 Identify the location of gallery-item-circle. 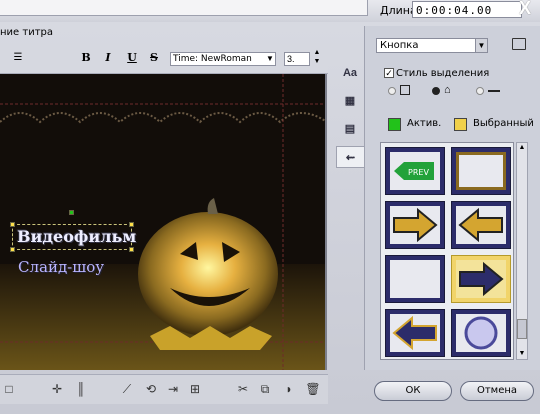
(481, 333).